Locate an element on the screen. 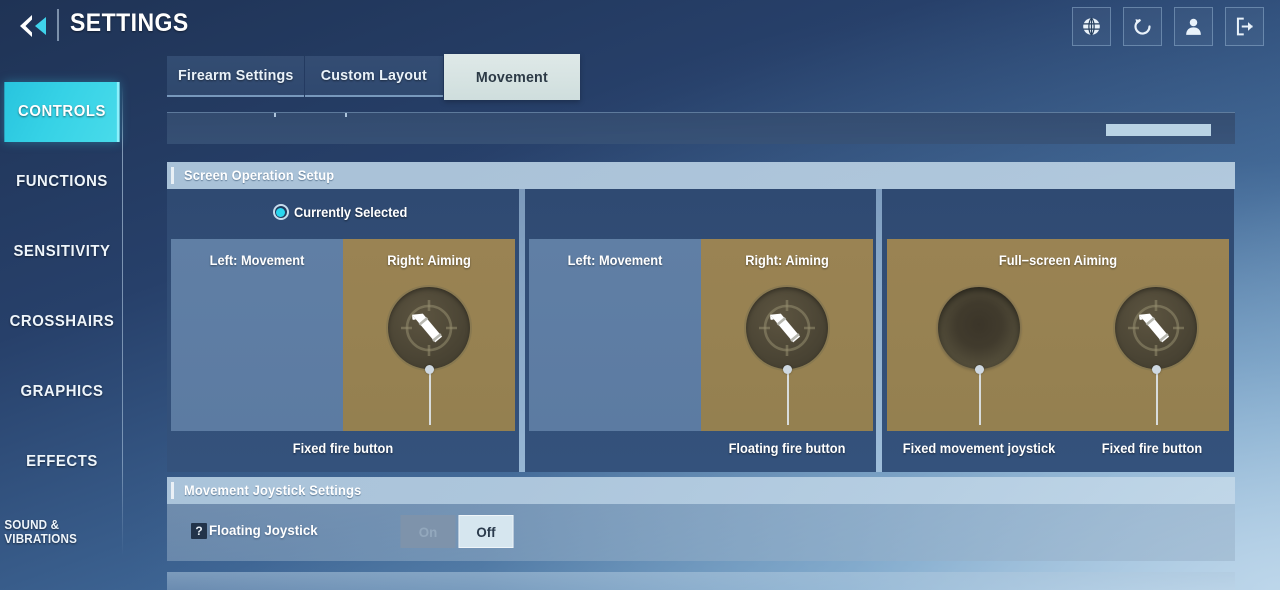  globe-icon is located at coordinates (1091, 26).